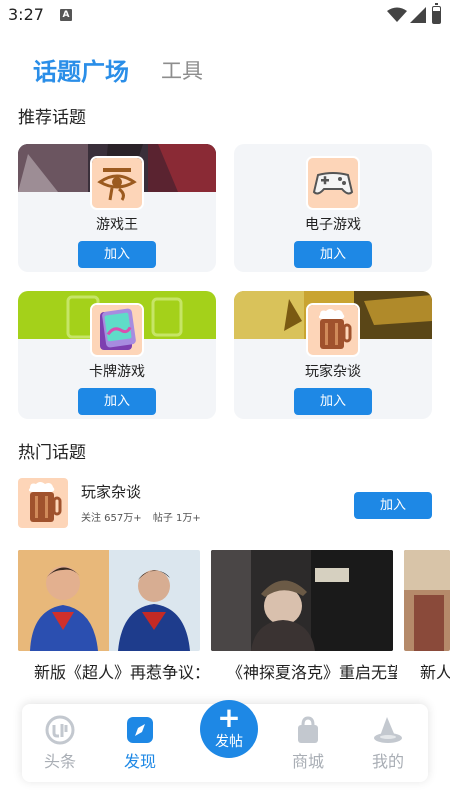 The height and width of the screenshot is (800, 450). I want to click on hot-topic-stats: 关注 657万+ 帖子 1万+, so click(145, 516).